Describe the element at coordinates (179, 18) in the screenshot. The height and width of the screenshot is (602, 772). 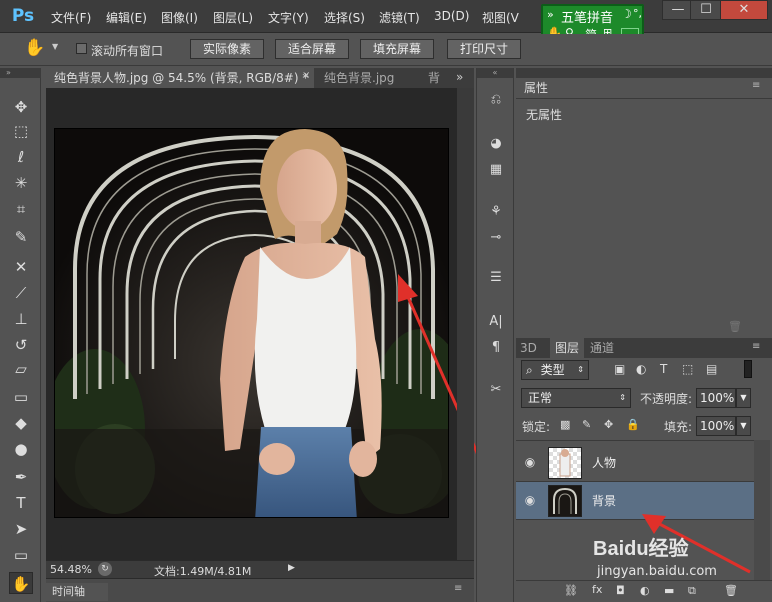
I see `menu-image: 图像(I)` at that location.